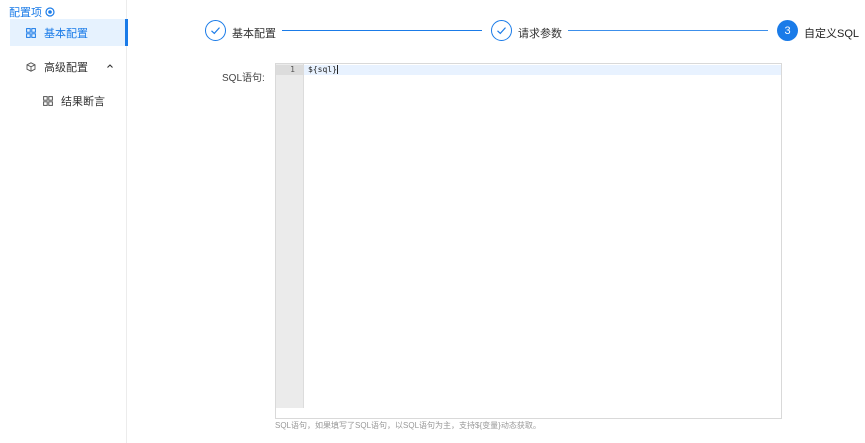 This screenshot has height=443, width=865. I want to click on step-2-check, so click(501, 30).